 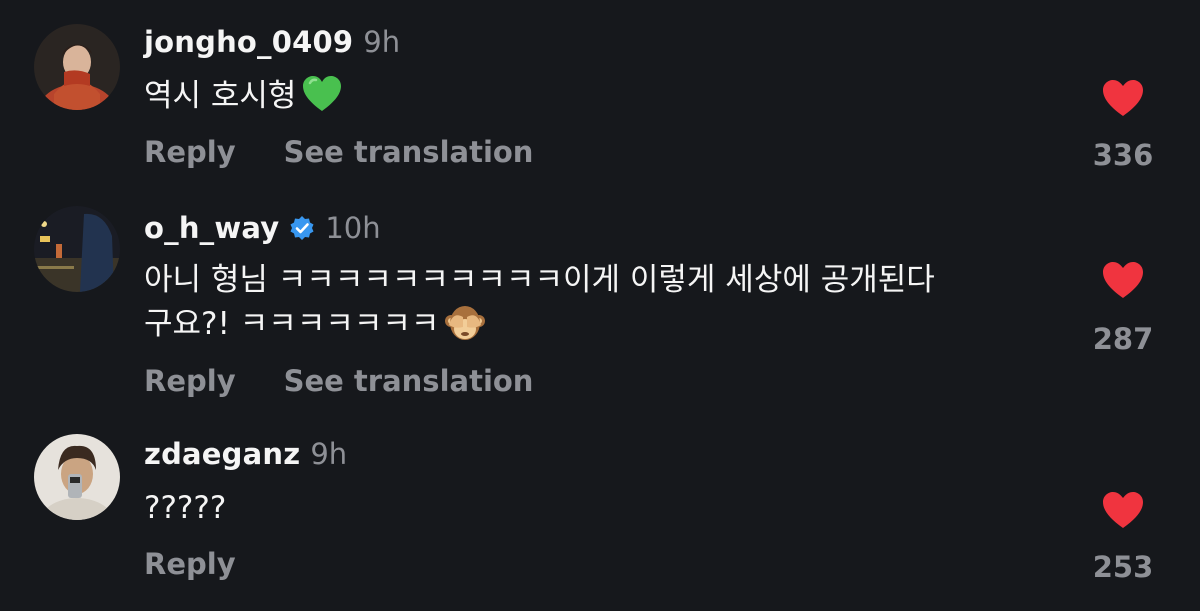 What do you see at coordinates (222, 454) in the screenshot?
I see `username: zdaeganz` at bounding box center [222, 454].